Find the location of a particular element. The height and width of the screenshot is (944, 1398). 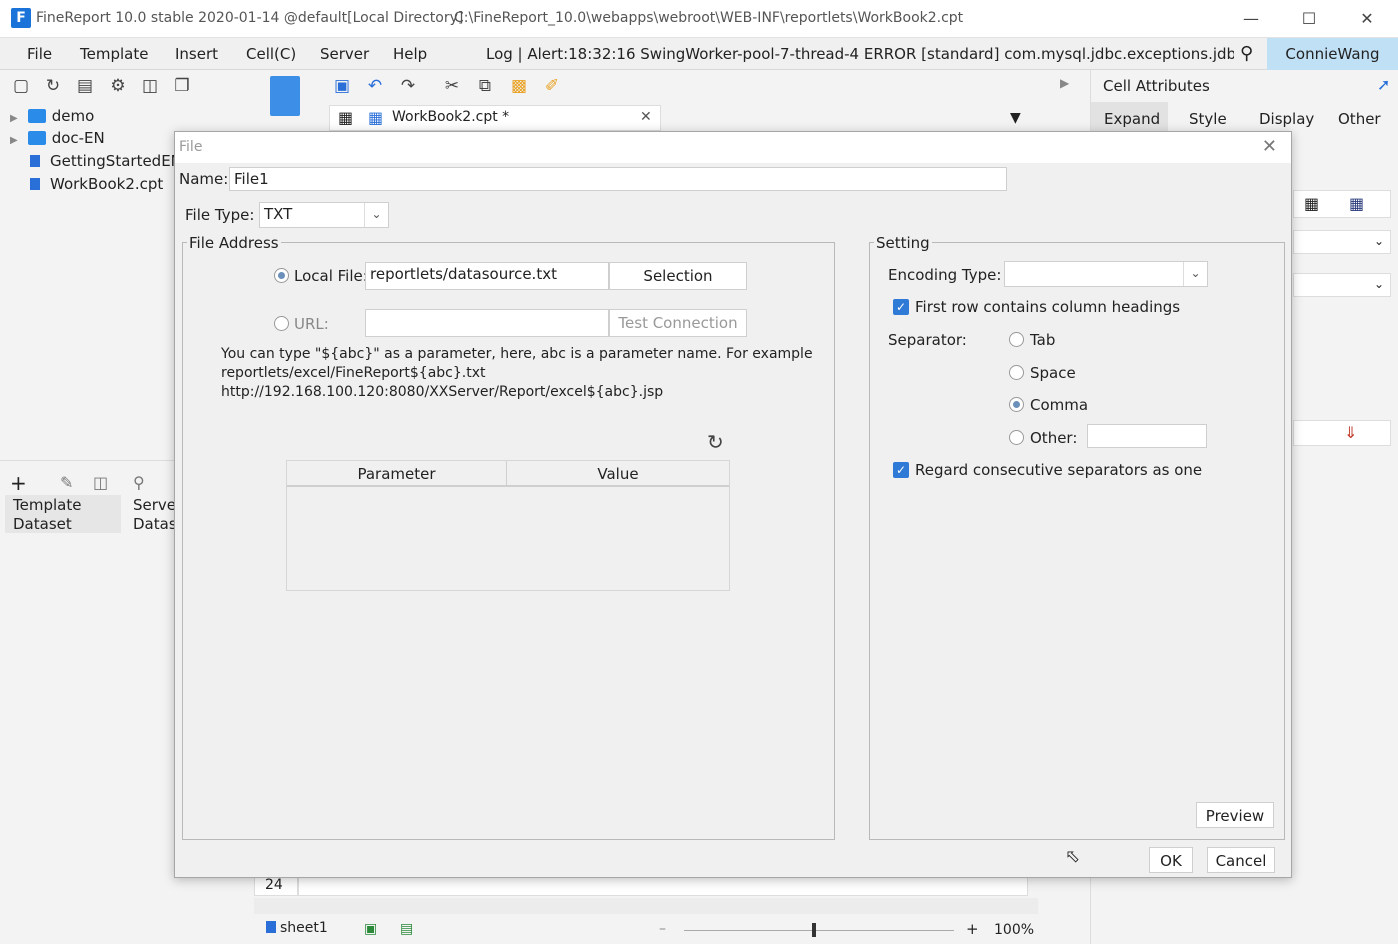

menu-server: Server is located at coordinates (344, 54).